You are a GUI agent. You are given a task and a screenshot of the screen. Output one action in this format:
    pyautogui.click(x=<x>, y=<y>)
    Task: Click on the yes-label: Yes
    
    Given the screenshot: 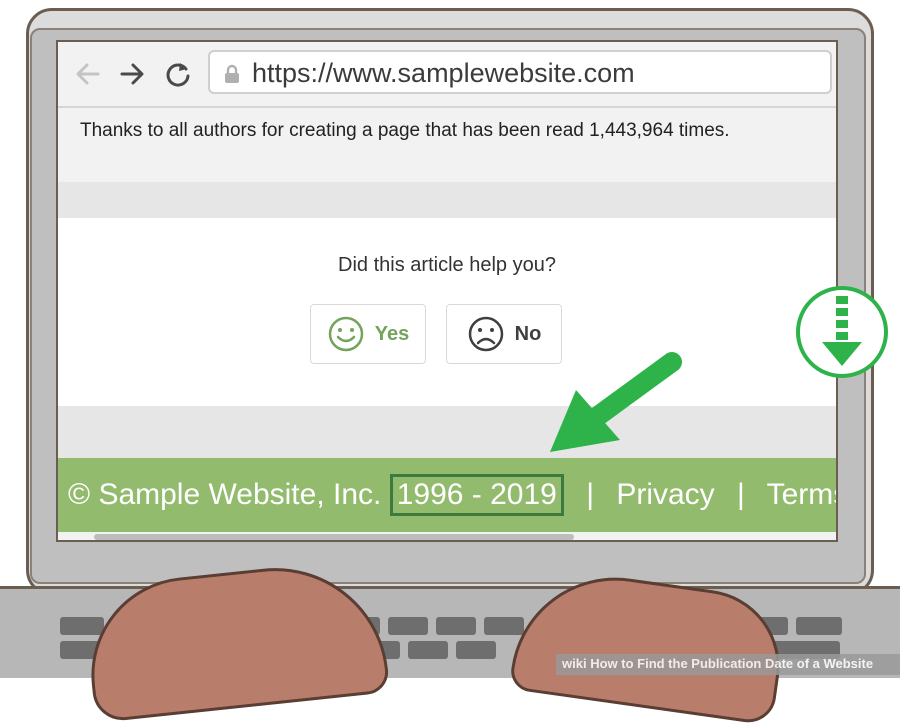 What is the action you would take?
    pyautogui.click(x=392, y=333)
    